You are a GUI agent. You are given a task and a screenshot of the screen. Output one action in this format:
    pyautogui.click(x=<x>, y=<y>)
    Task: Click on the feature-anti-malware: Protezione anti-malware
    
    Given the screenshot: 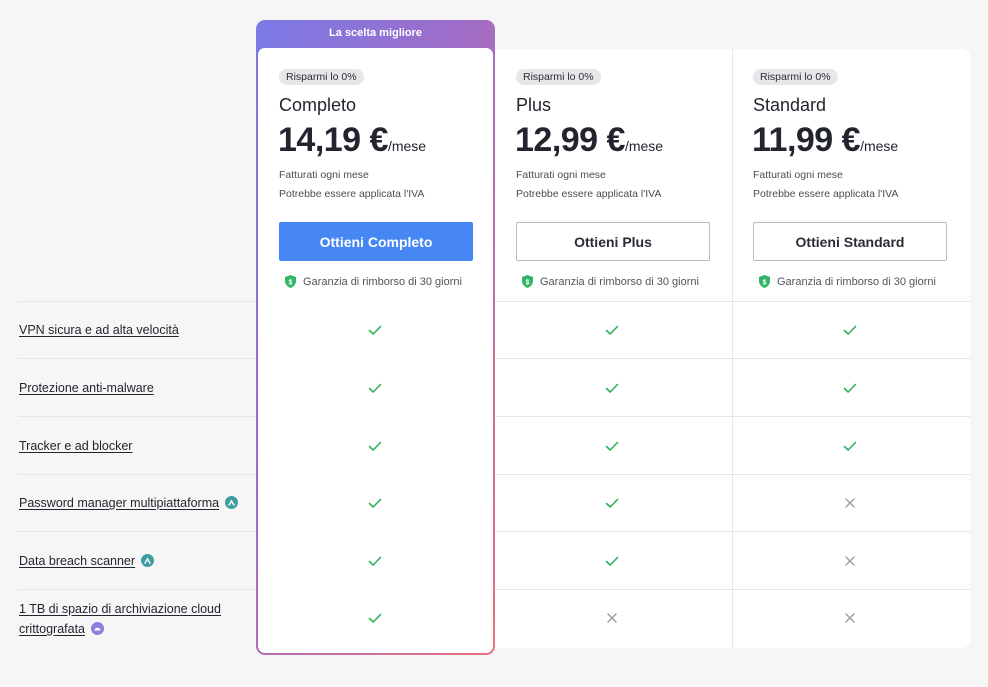 What is the action you would take?
    pyautogui.click(x=86, y=388)
    